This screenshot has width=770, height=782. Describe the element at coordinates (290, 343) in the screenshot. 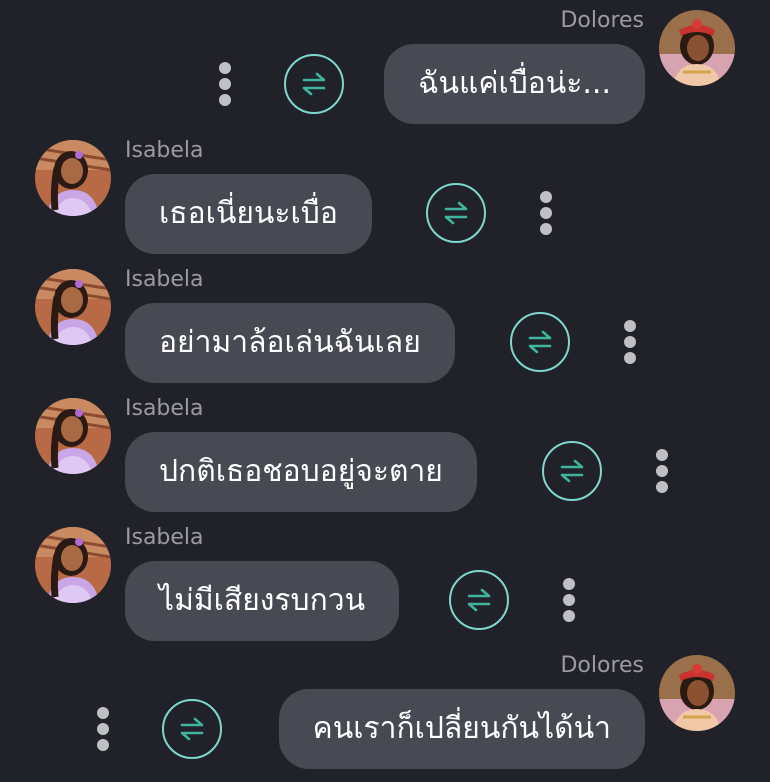

I see `message-bubble: อย่ามาล้อเล่นฉันเลย` at that location.